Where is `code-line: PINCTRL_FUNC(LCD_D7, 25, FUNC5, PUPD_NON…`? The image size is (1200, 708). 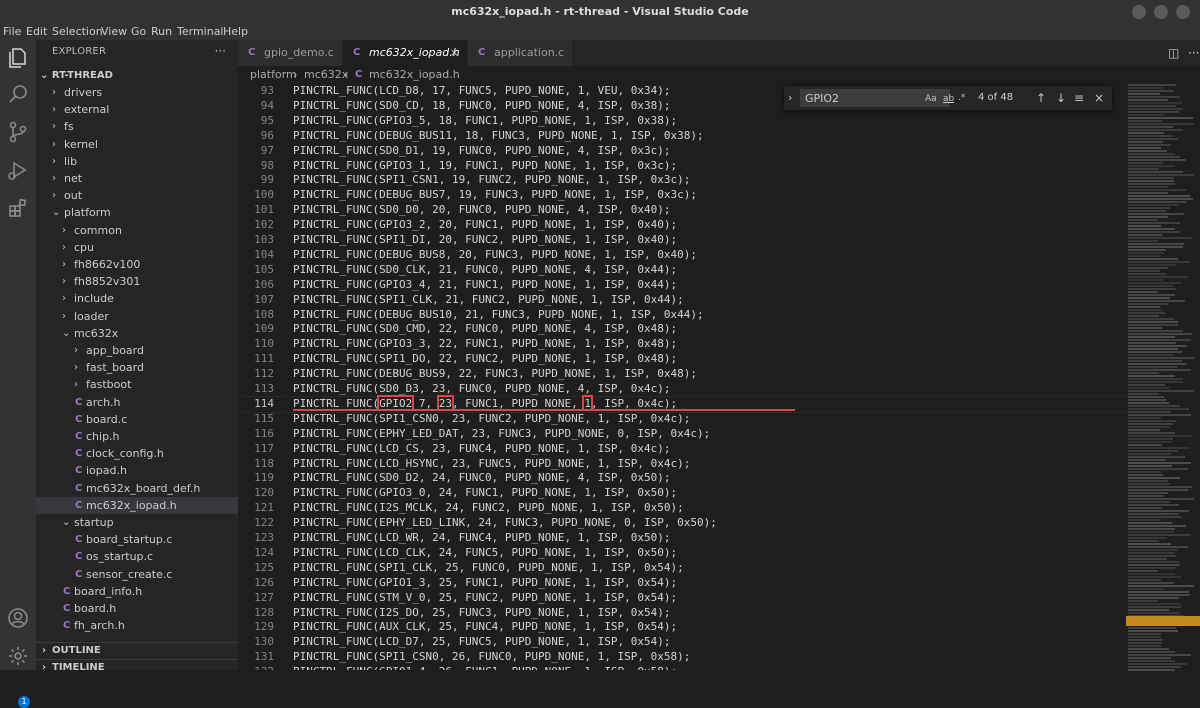
code-line: PINCTRL_FUNC(LCD_D7, 25, FUNC5, PUPD_NON… is located at coordinates (482, 642).